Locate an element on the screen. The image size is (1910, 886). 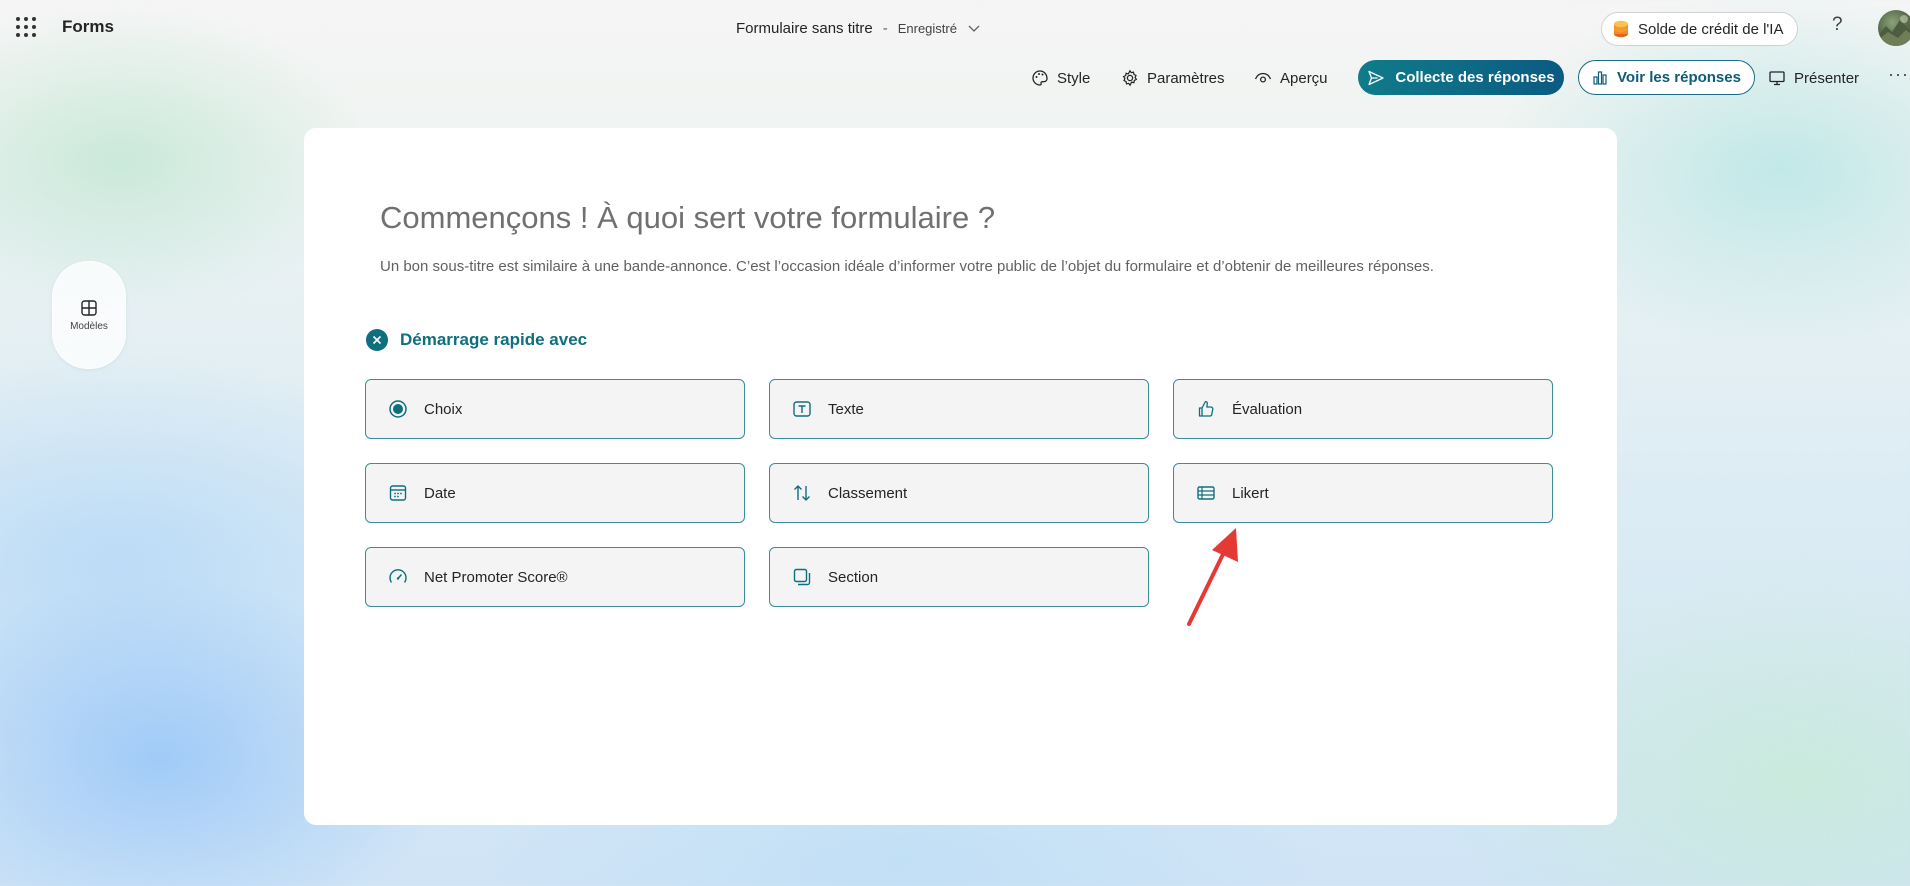
collect-responses-button: Collecte des réponses is located at coordinates (1461, 77).